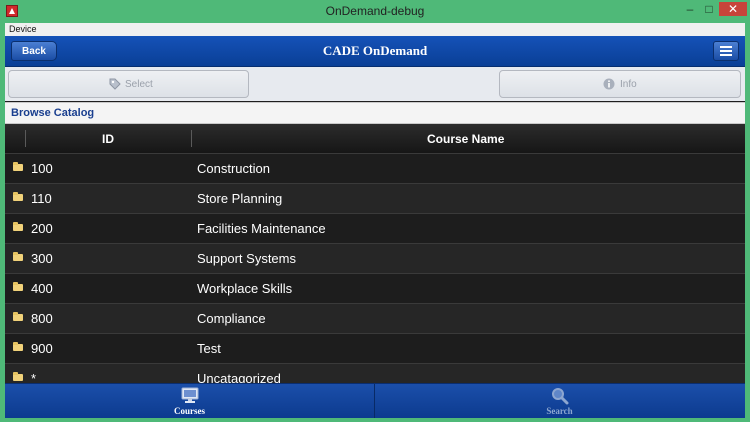  Describe the element at coordinates (375, 29) in the screenshot. I see `menu-bar: Device` at that location.